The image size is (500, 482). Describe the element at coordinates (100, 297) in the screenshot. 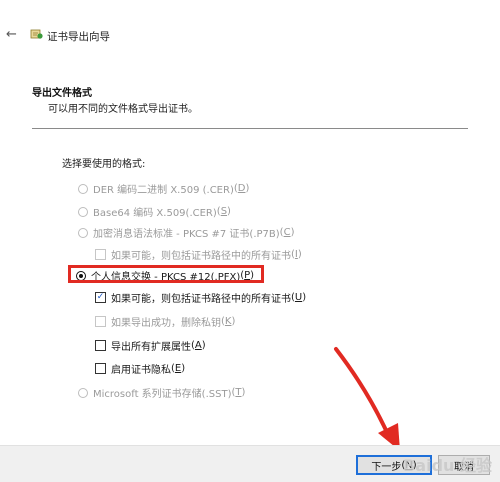

I see `checkbox-pfx-include-all-box: ✓` at that location.